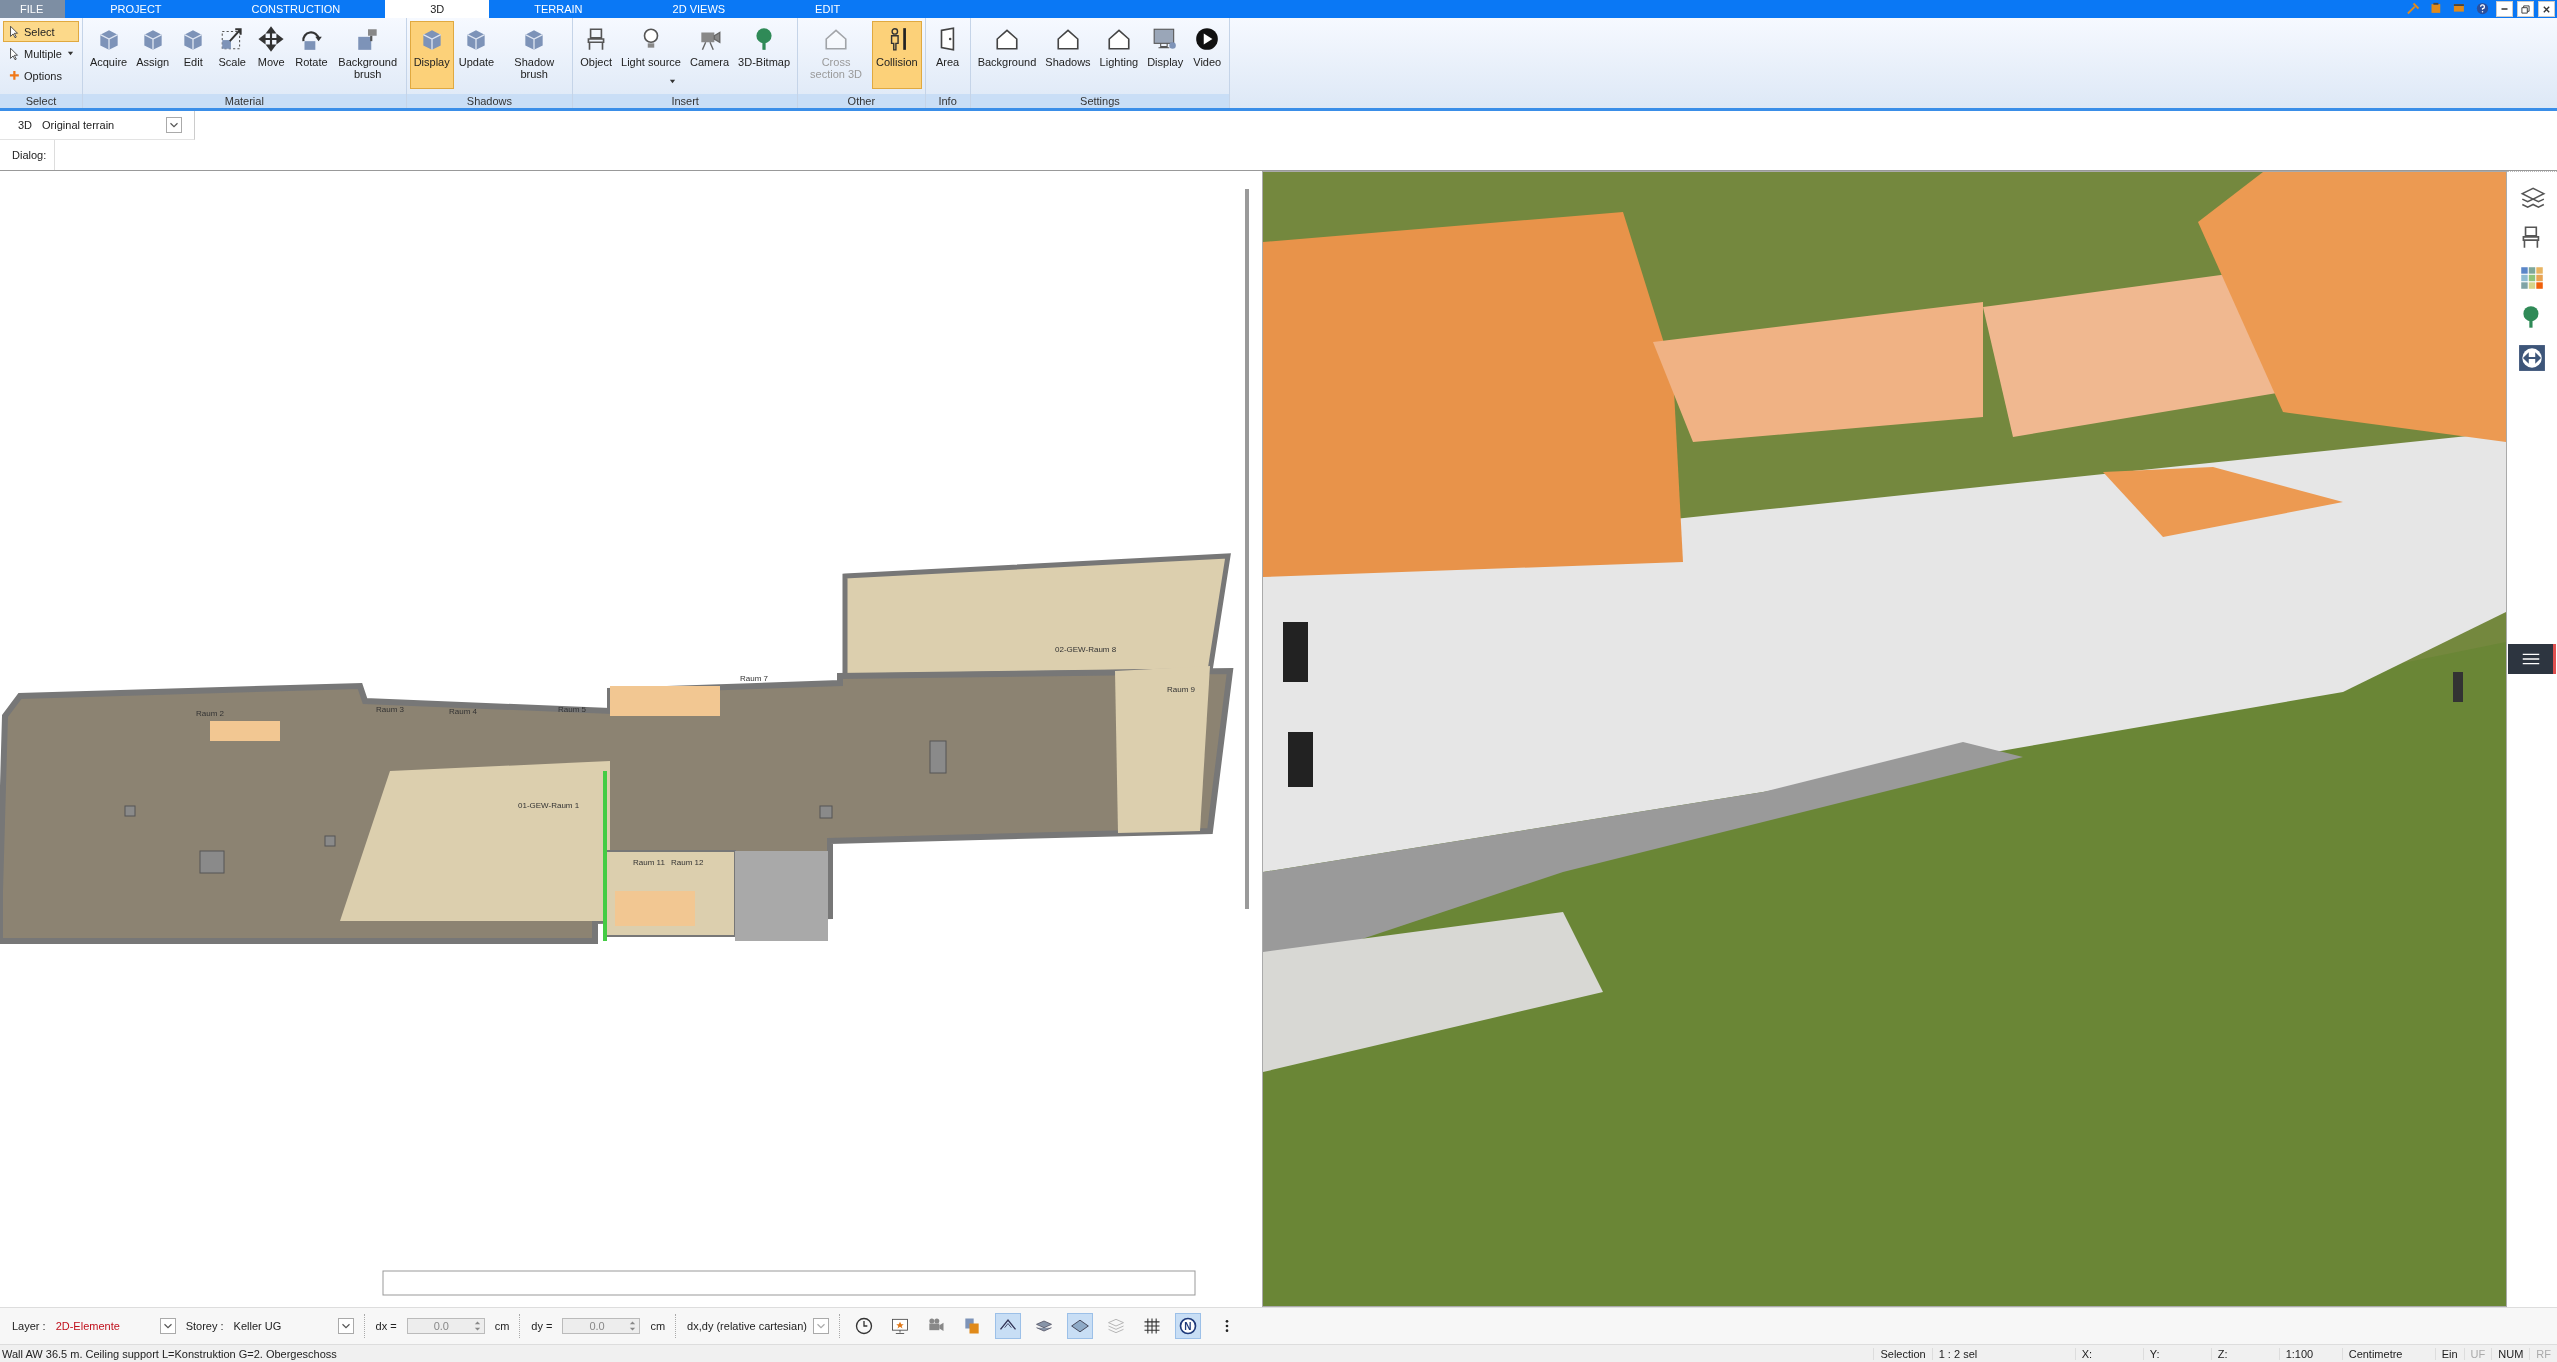 This screenshot has width=2557, height=1362. What do you see at coordinates (699, 9) in the screenshot?
I see `ribbon-tab: 2D VIEWS` at bounding box center [699, 9].